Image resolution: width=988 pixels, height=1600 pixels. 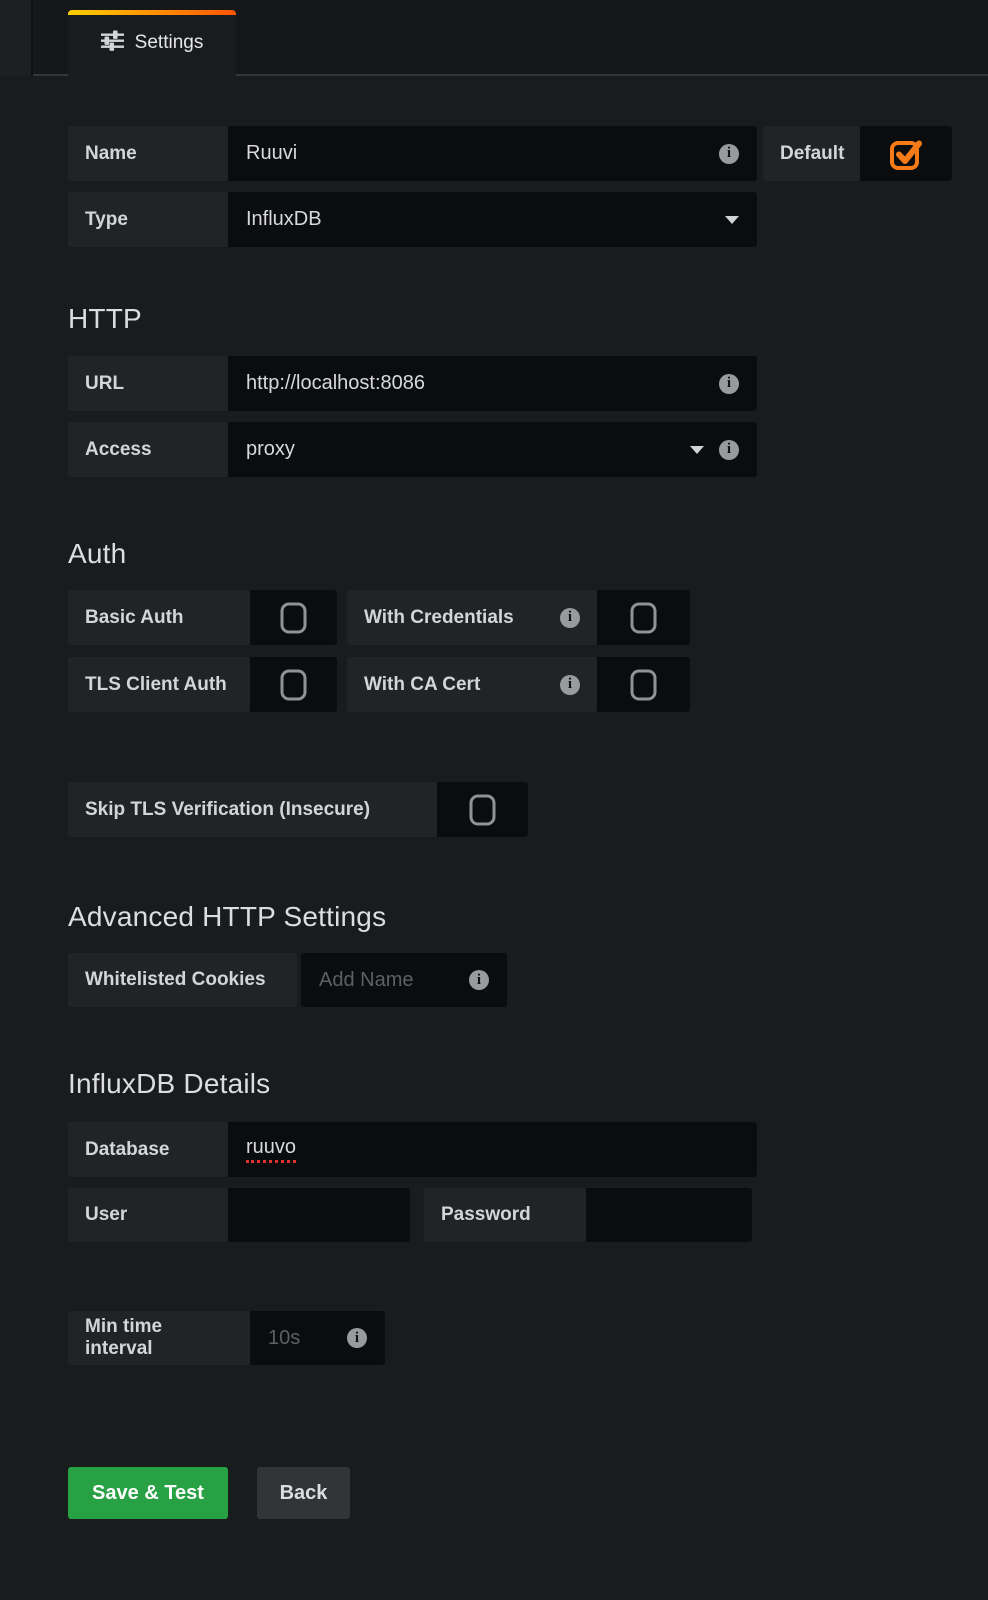 I want to click on auth-section-heading: Auth, so click(x=97, y=553).